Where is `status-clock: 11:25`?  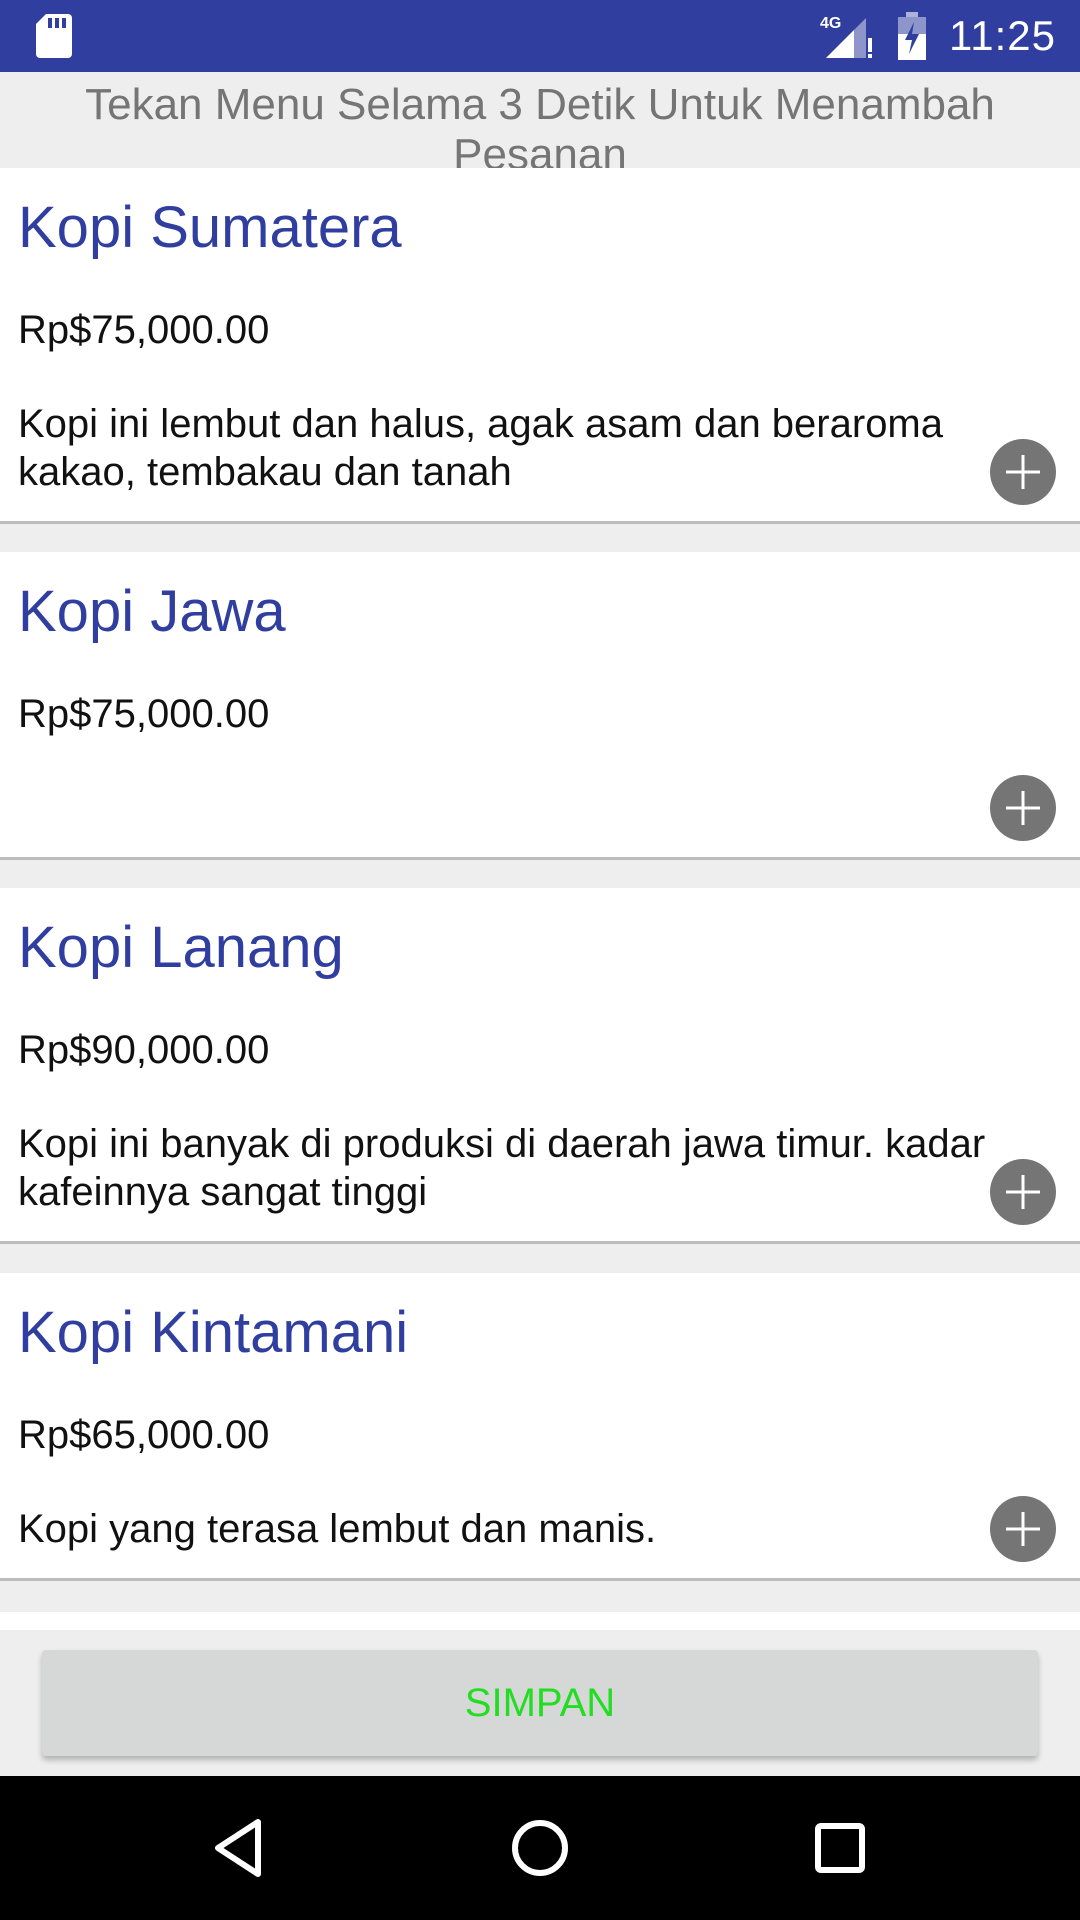
status-clock: 11:25 is located at coordinates (1002, 35).